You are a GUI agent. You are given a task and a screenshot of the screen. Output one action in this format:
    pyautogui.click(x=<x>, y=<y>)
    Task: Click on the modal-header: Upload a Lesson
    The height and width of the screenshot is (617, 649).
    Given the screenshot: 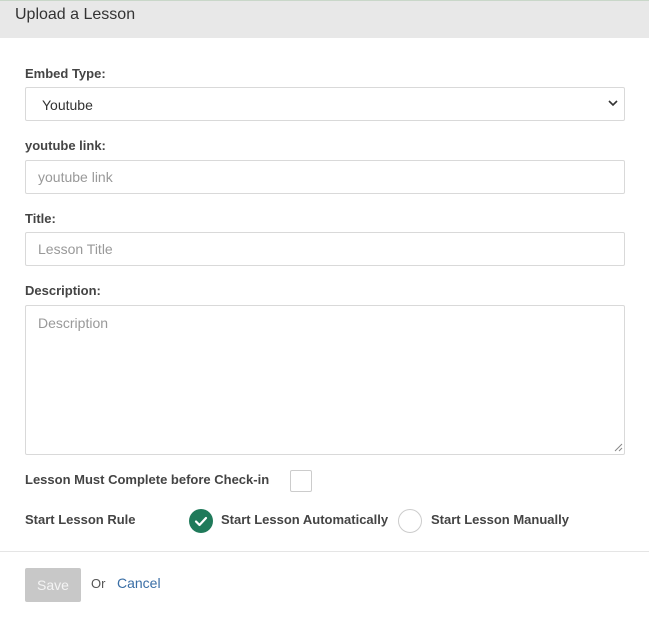 What is the action you would take?
    pyautogui.click(x=324, y=19)
    